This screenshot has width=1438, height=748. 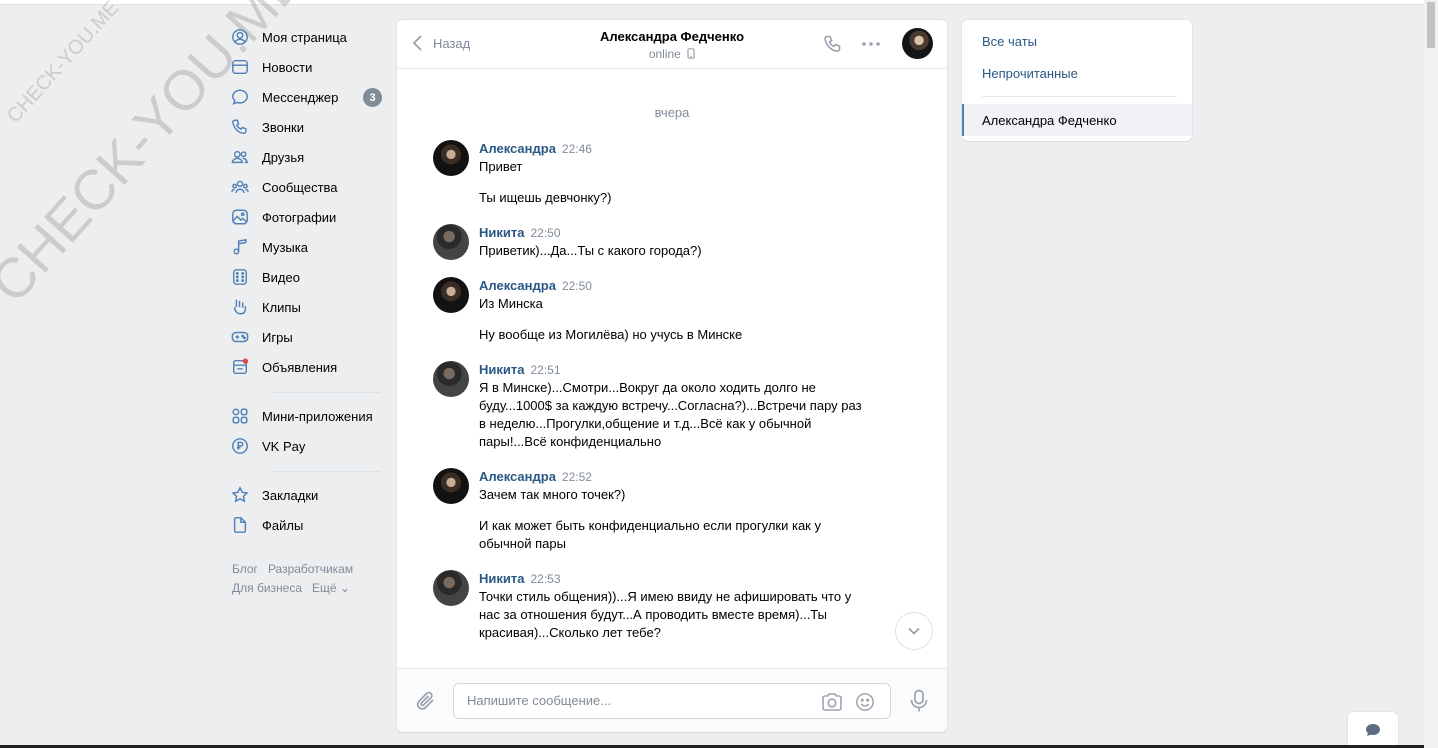 What do you see at coordinates (672, 112) in the screenshot?
I see `day-separator: вчера` at bounding box center [672, 112].